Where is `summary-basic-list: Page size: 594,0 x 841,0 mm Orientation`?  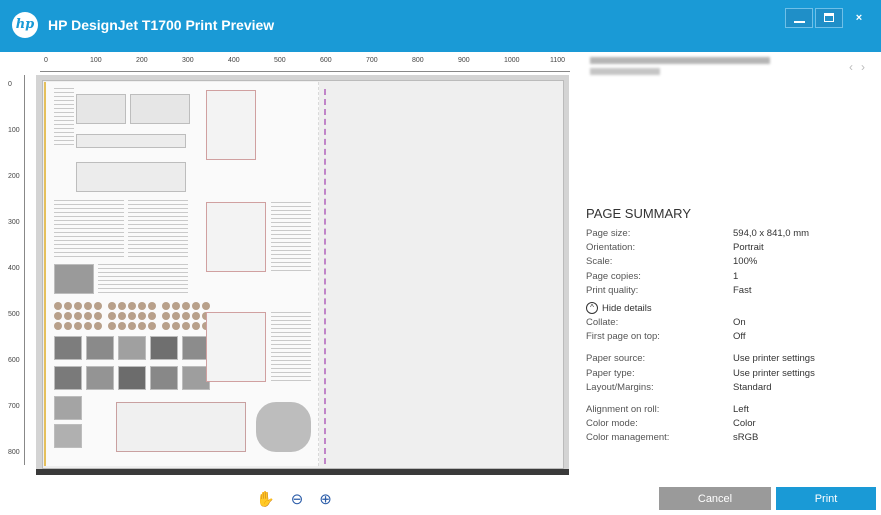
summary-basic-list: Page size: 594,0 x 841,0 mm Orientation is located at coordinates (726, 262).